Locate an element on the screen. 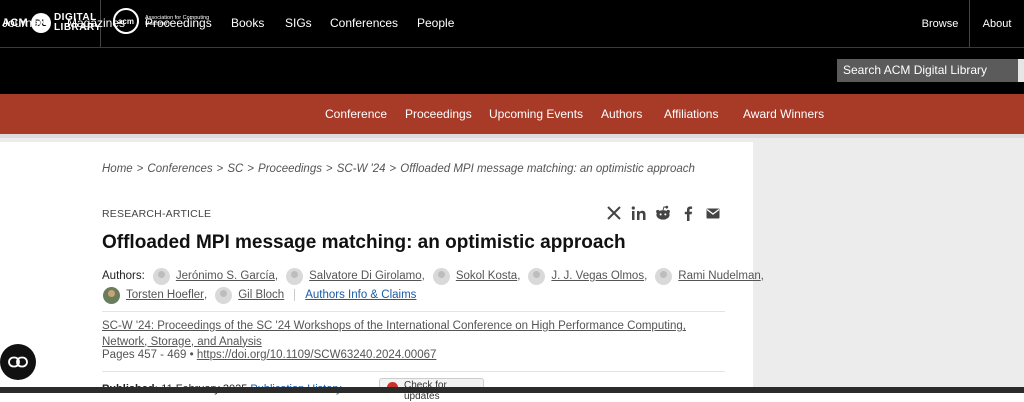 This screenshot has width=1024, height=402. author-link: Rami Nudelman is located at coordinates (719, 276).